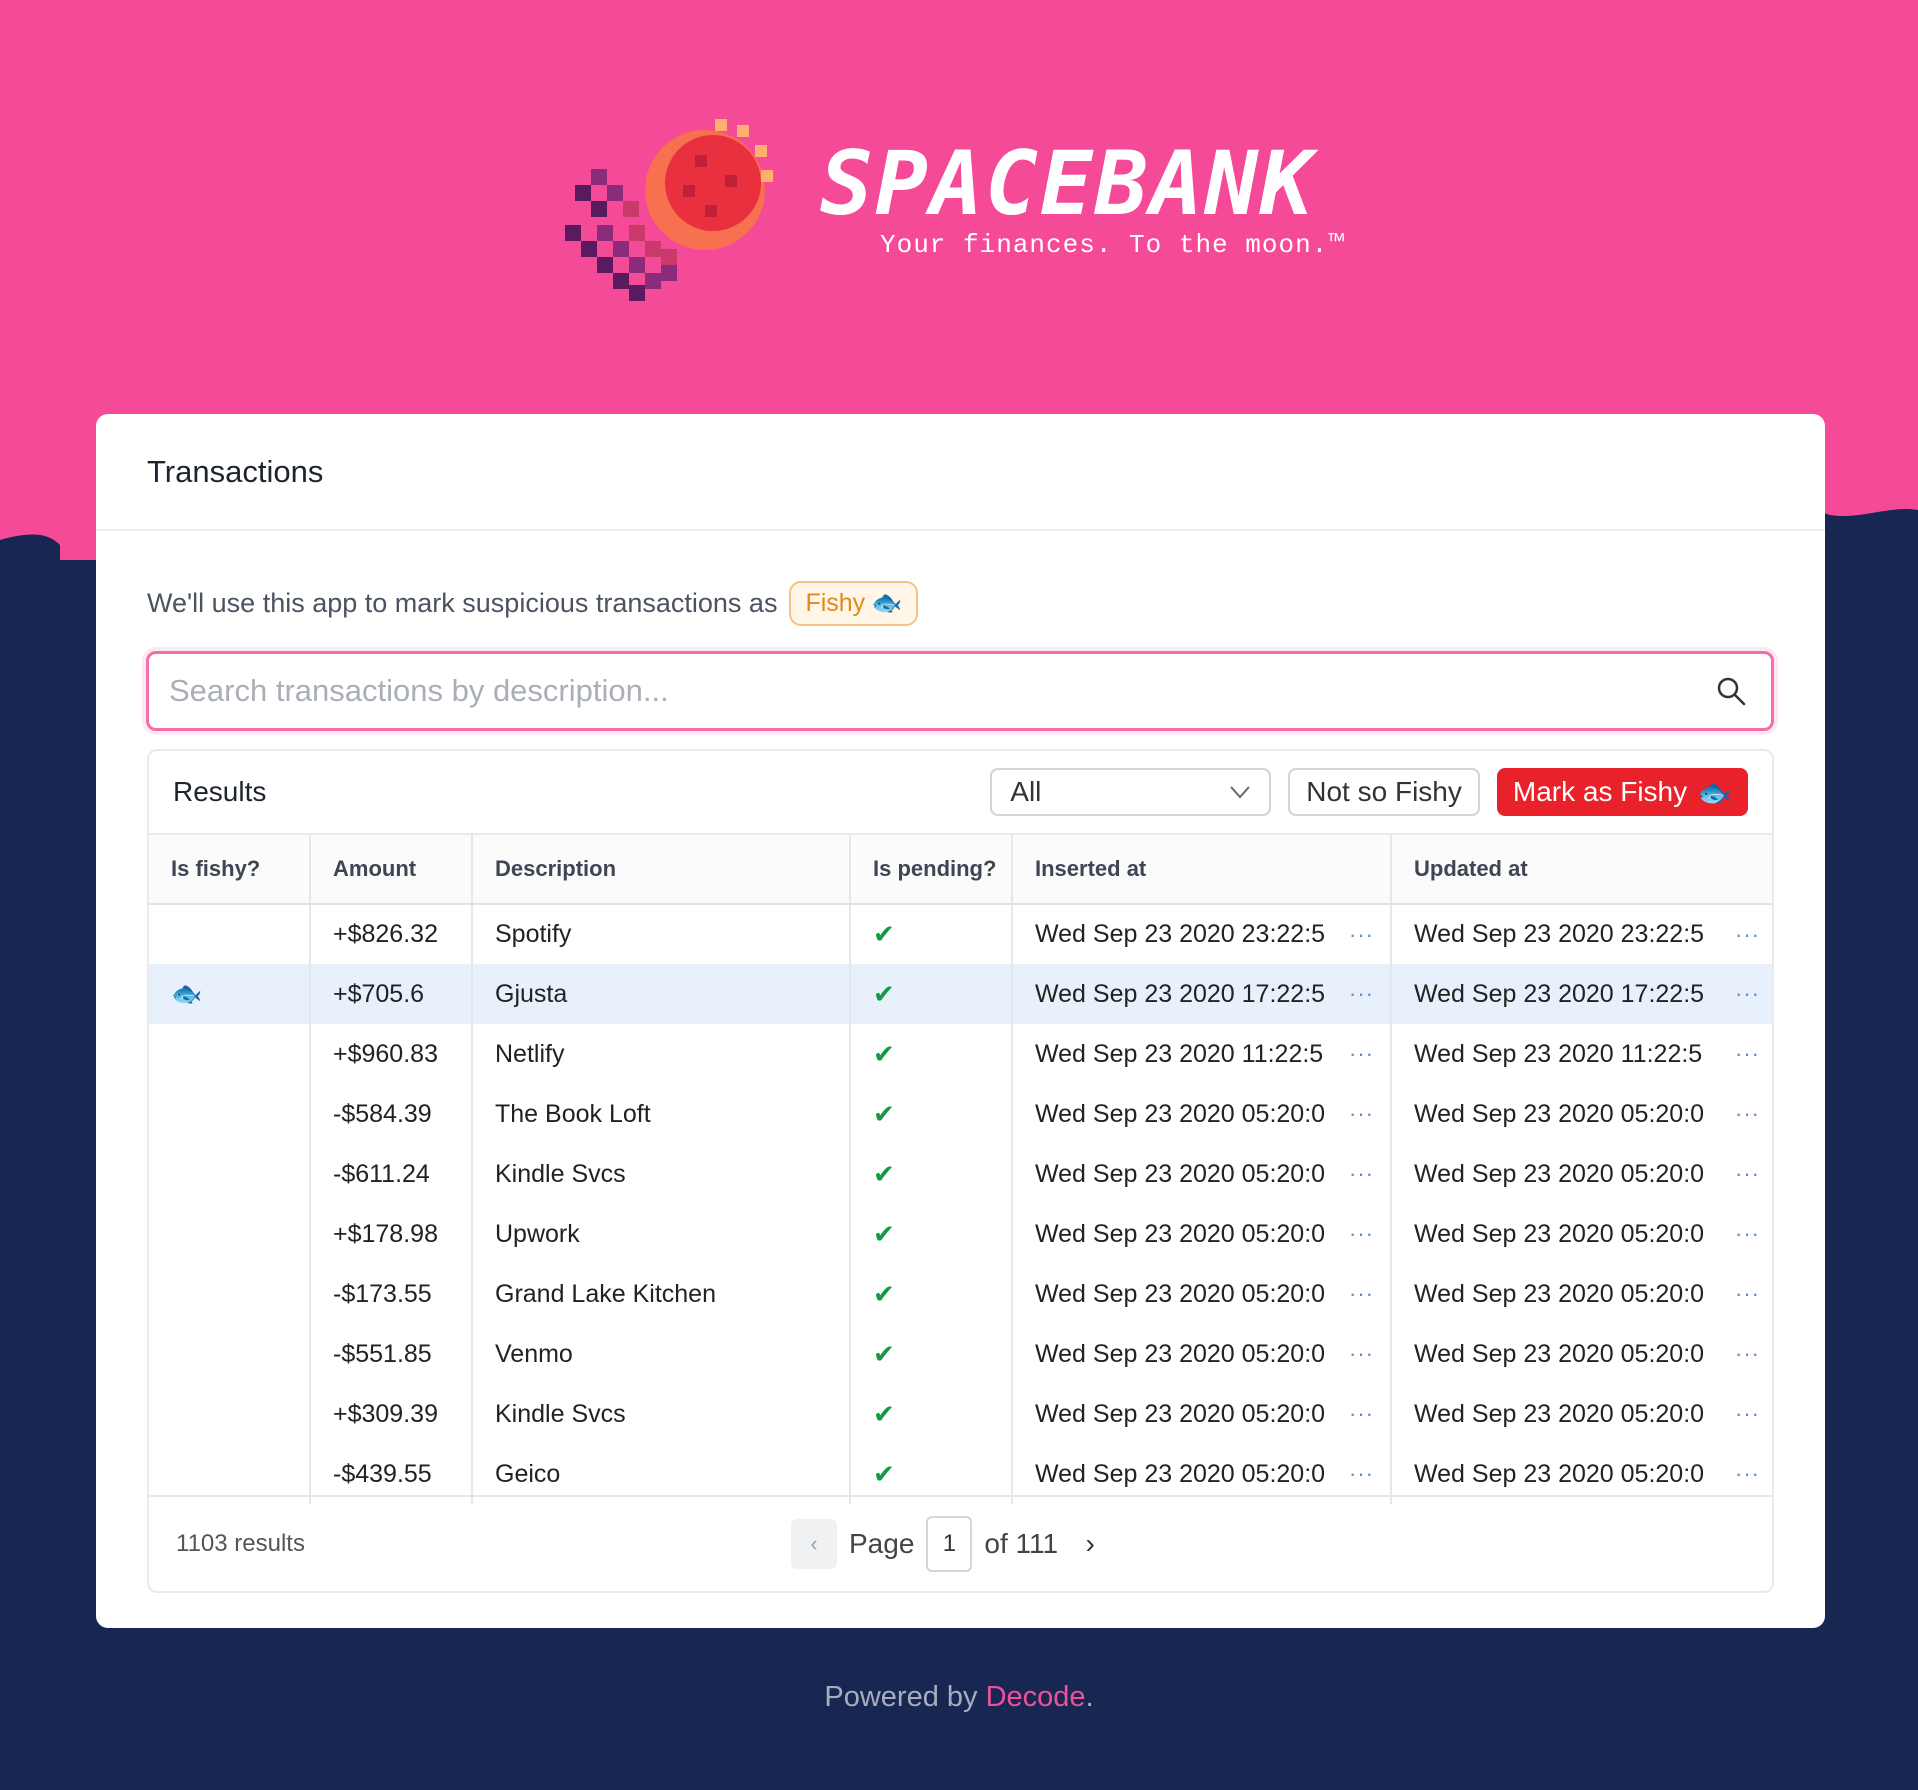 This screenshot has width=1918, height=1790. What do you see at coordinates (1180, 993) in the screenshot?
I see `inserted-at-value: Wed Sep 23 2020 17:22:5` at bounding box center [1180, 993].